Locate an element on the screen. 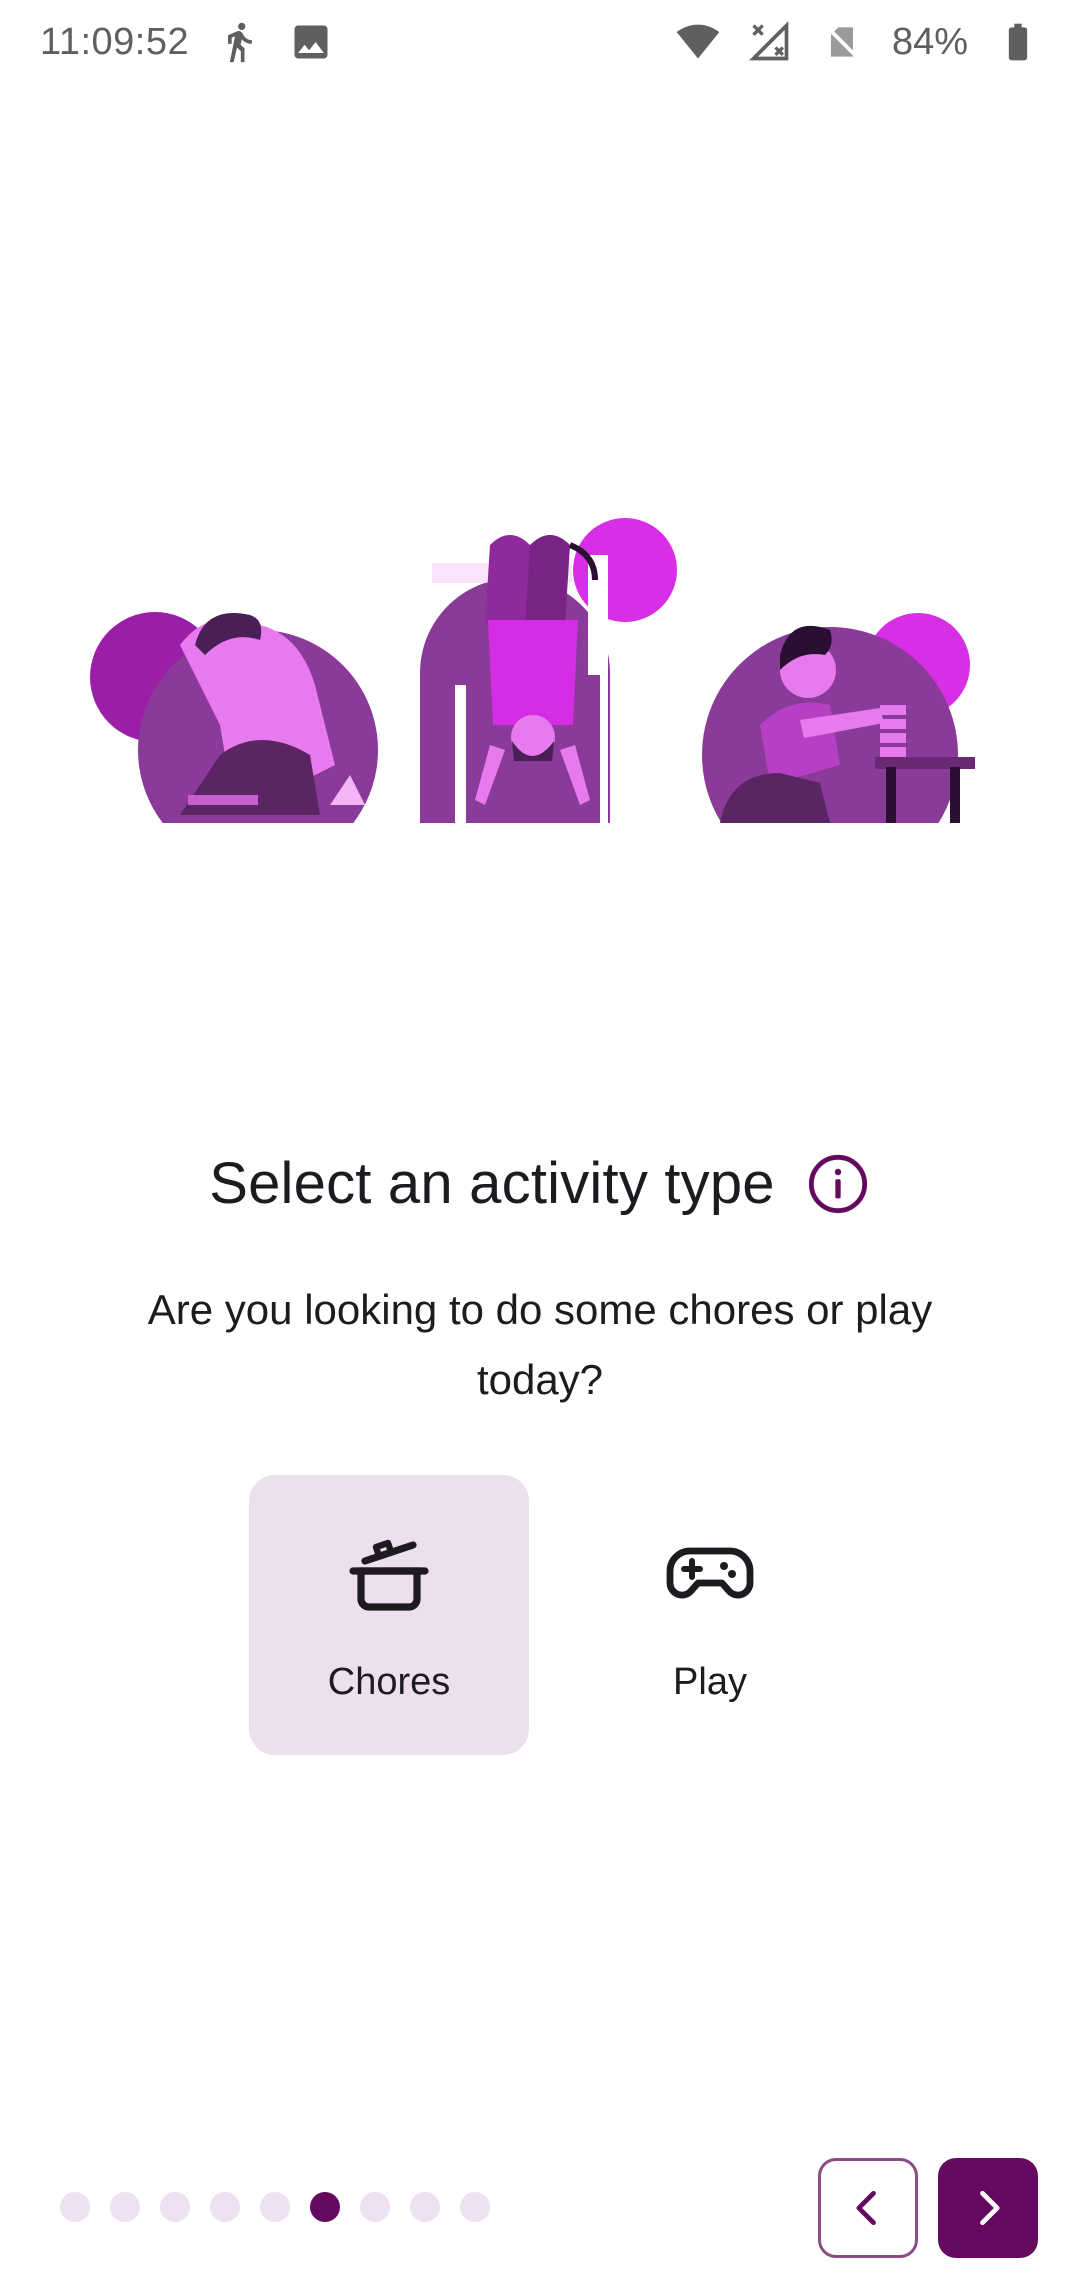 This screenshot has height=2280, width=1080. activity-illustration is located at coordinates (532, 670).